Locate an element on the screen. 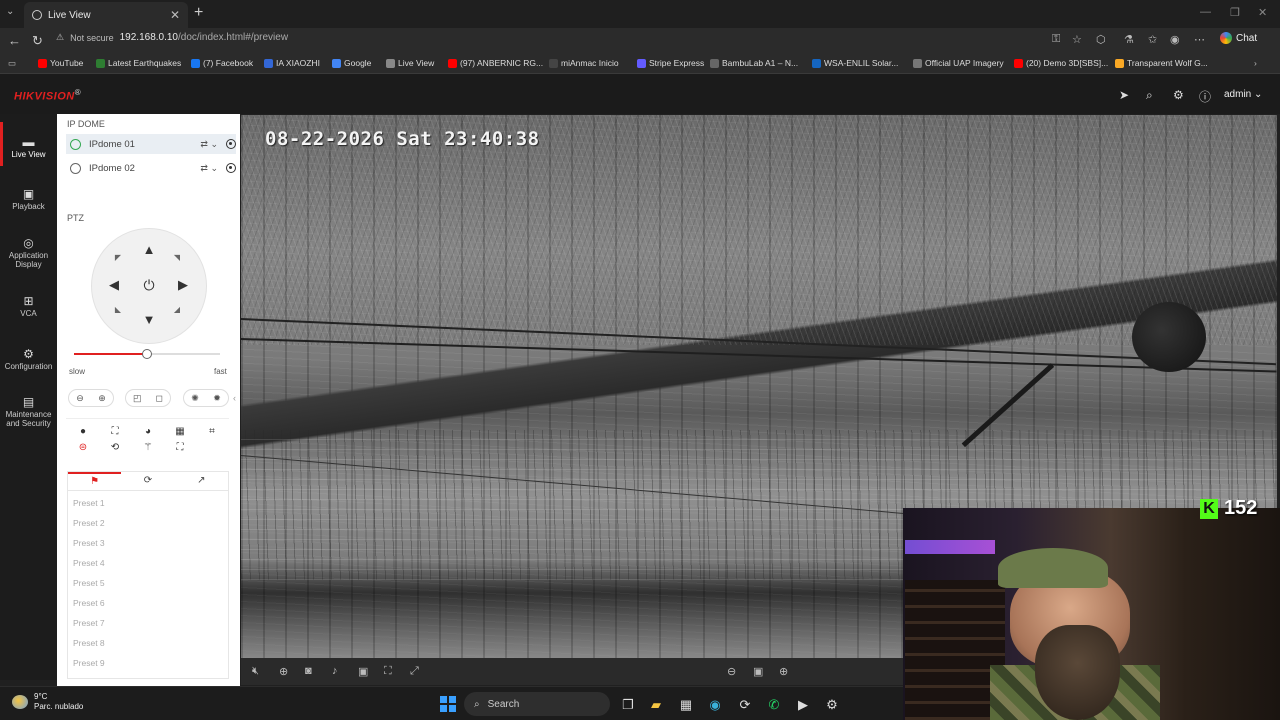 This screenshot has height=720, width=1280. extension-icon: ⚗ is located at coordinates (1129, 39).